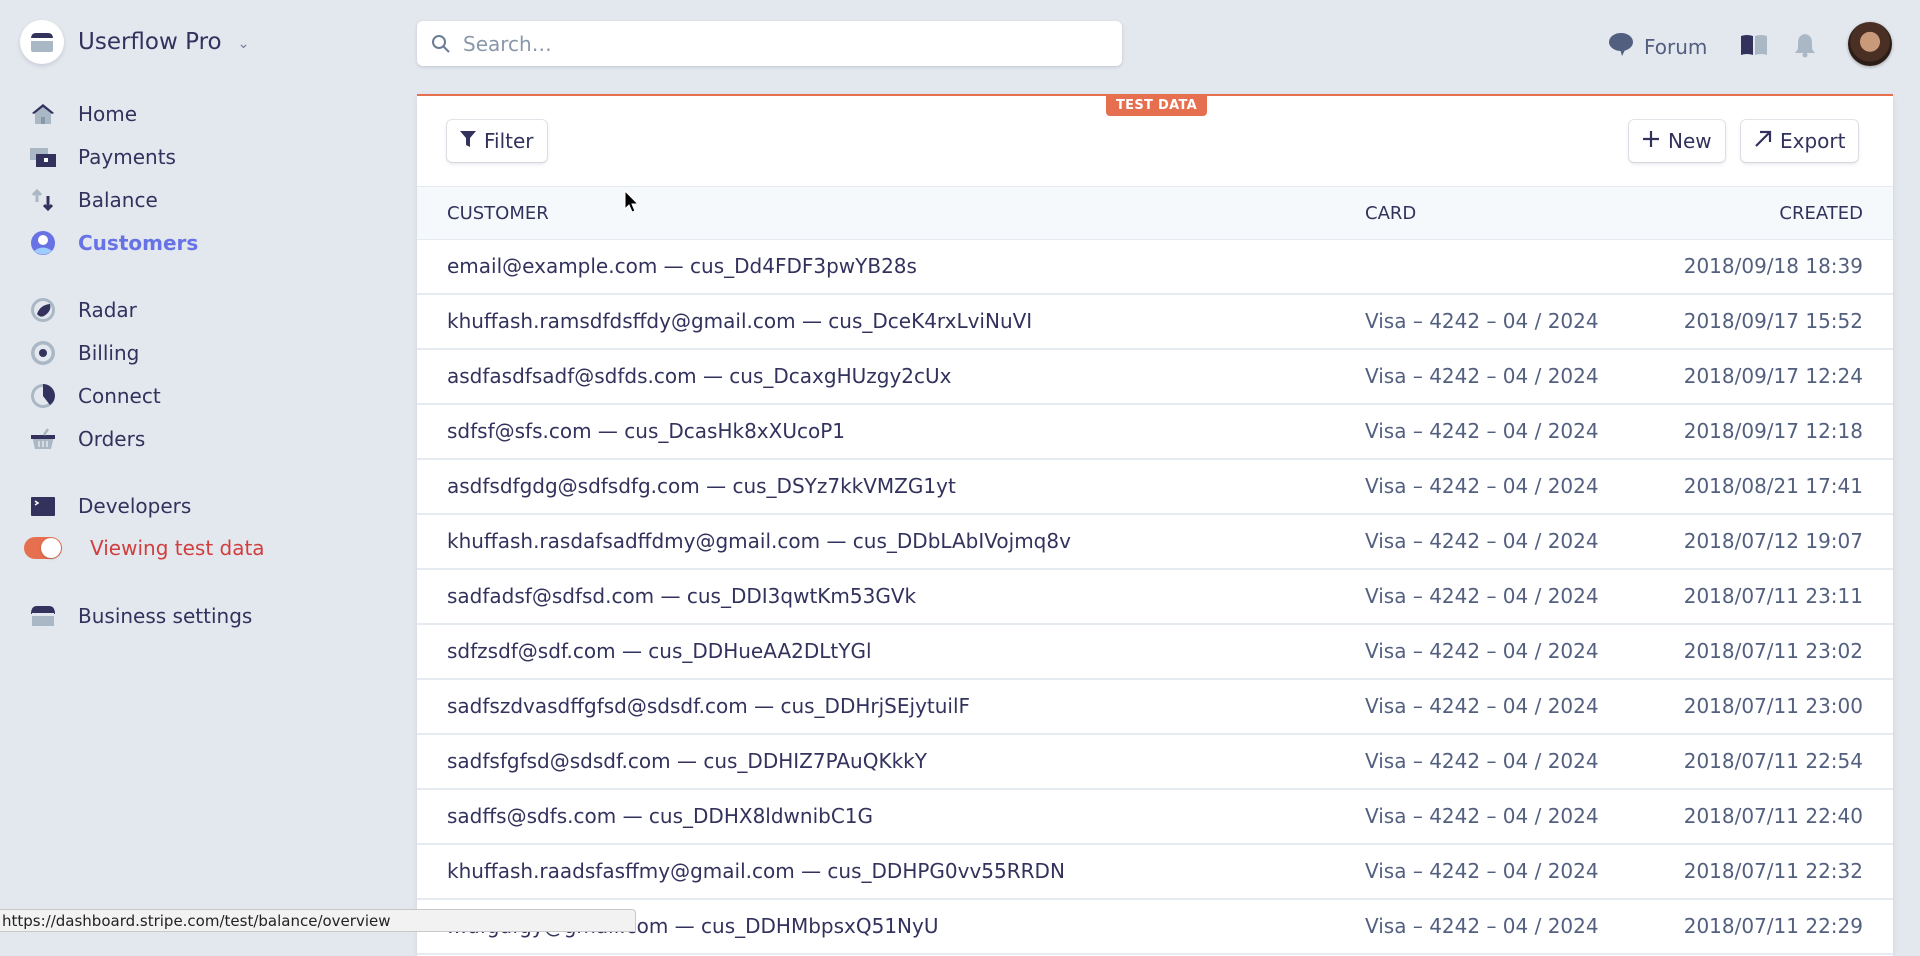 This screenshot has height=956, width=1920. I want to click on created-cell: 2018/07/11 22:32, so click(1773, 871).